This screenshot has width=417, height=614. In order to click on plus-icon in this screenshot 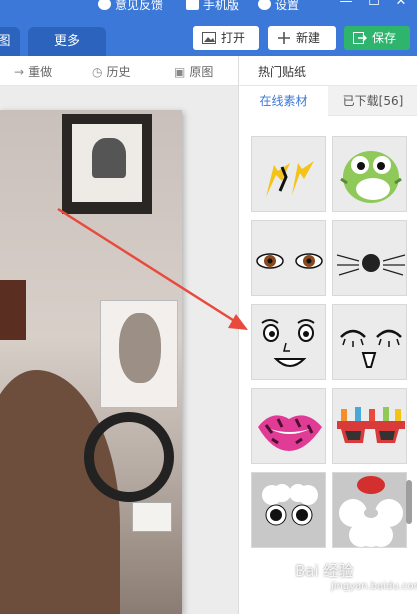, I will do `click(284, 38)`.